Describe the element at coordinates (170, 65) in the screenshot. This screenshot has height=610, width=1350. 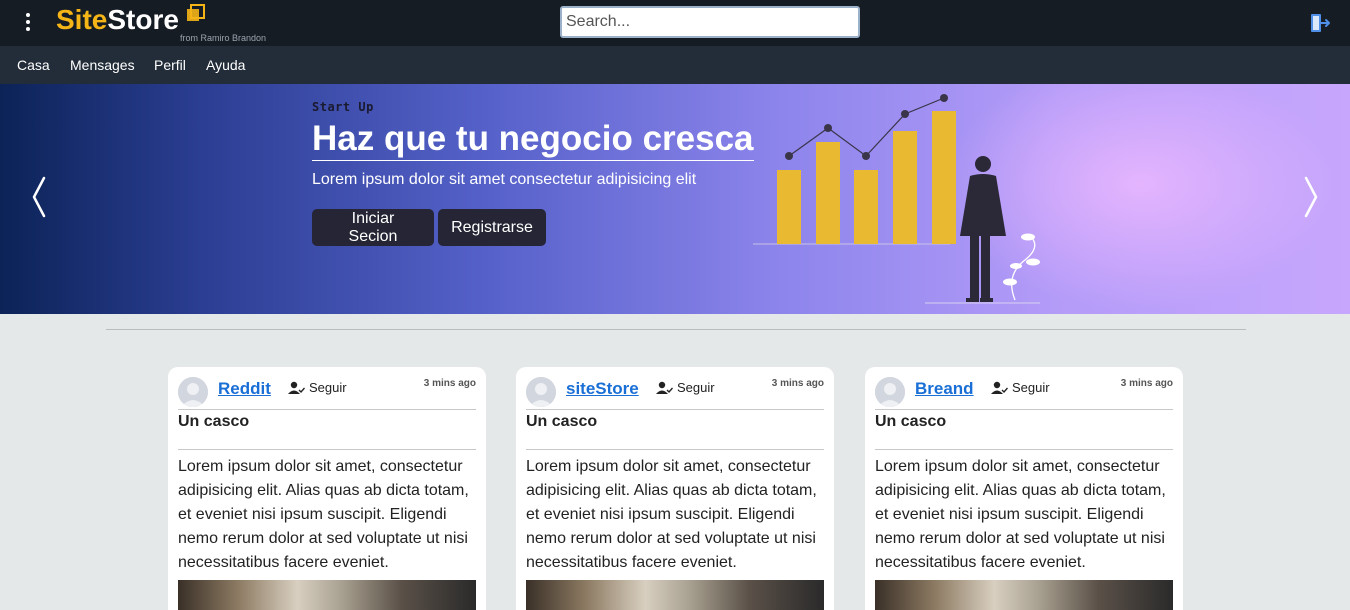
I see `nav-item-perfil: Perfil` at that location.